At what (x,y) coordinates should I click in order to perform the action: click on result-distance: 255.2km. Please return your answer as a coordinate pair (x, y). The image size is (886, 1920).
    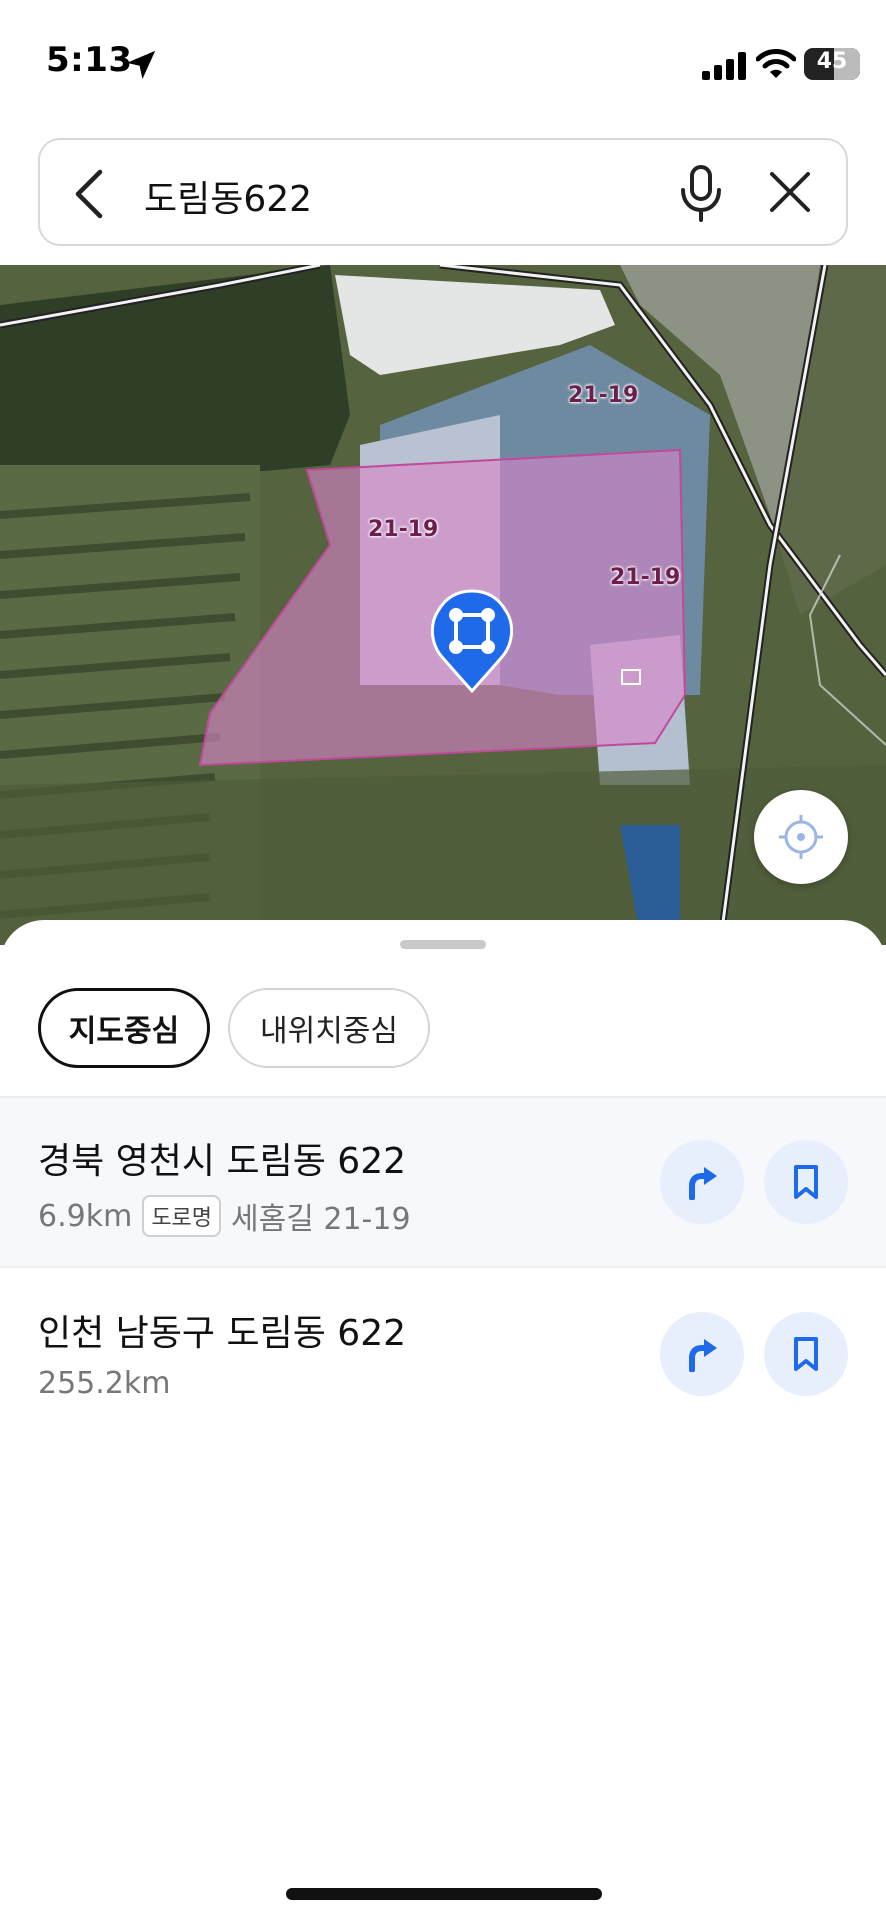
    Looking at the image, I should click on (104, 1383).